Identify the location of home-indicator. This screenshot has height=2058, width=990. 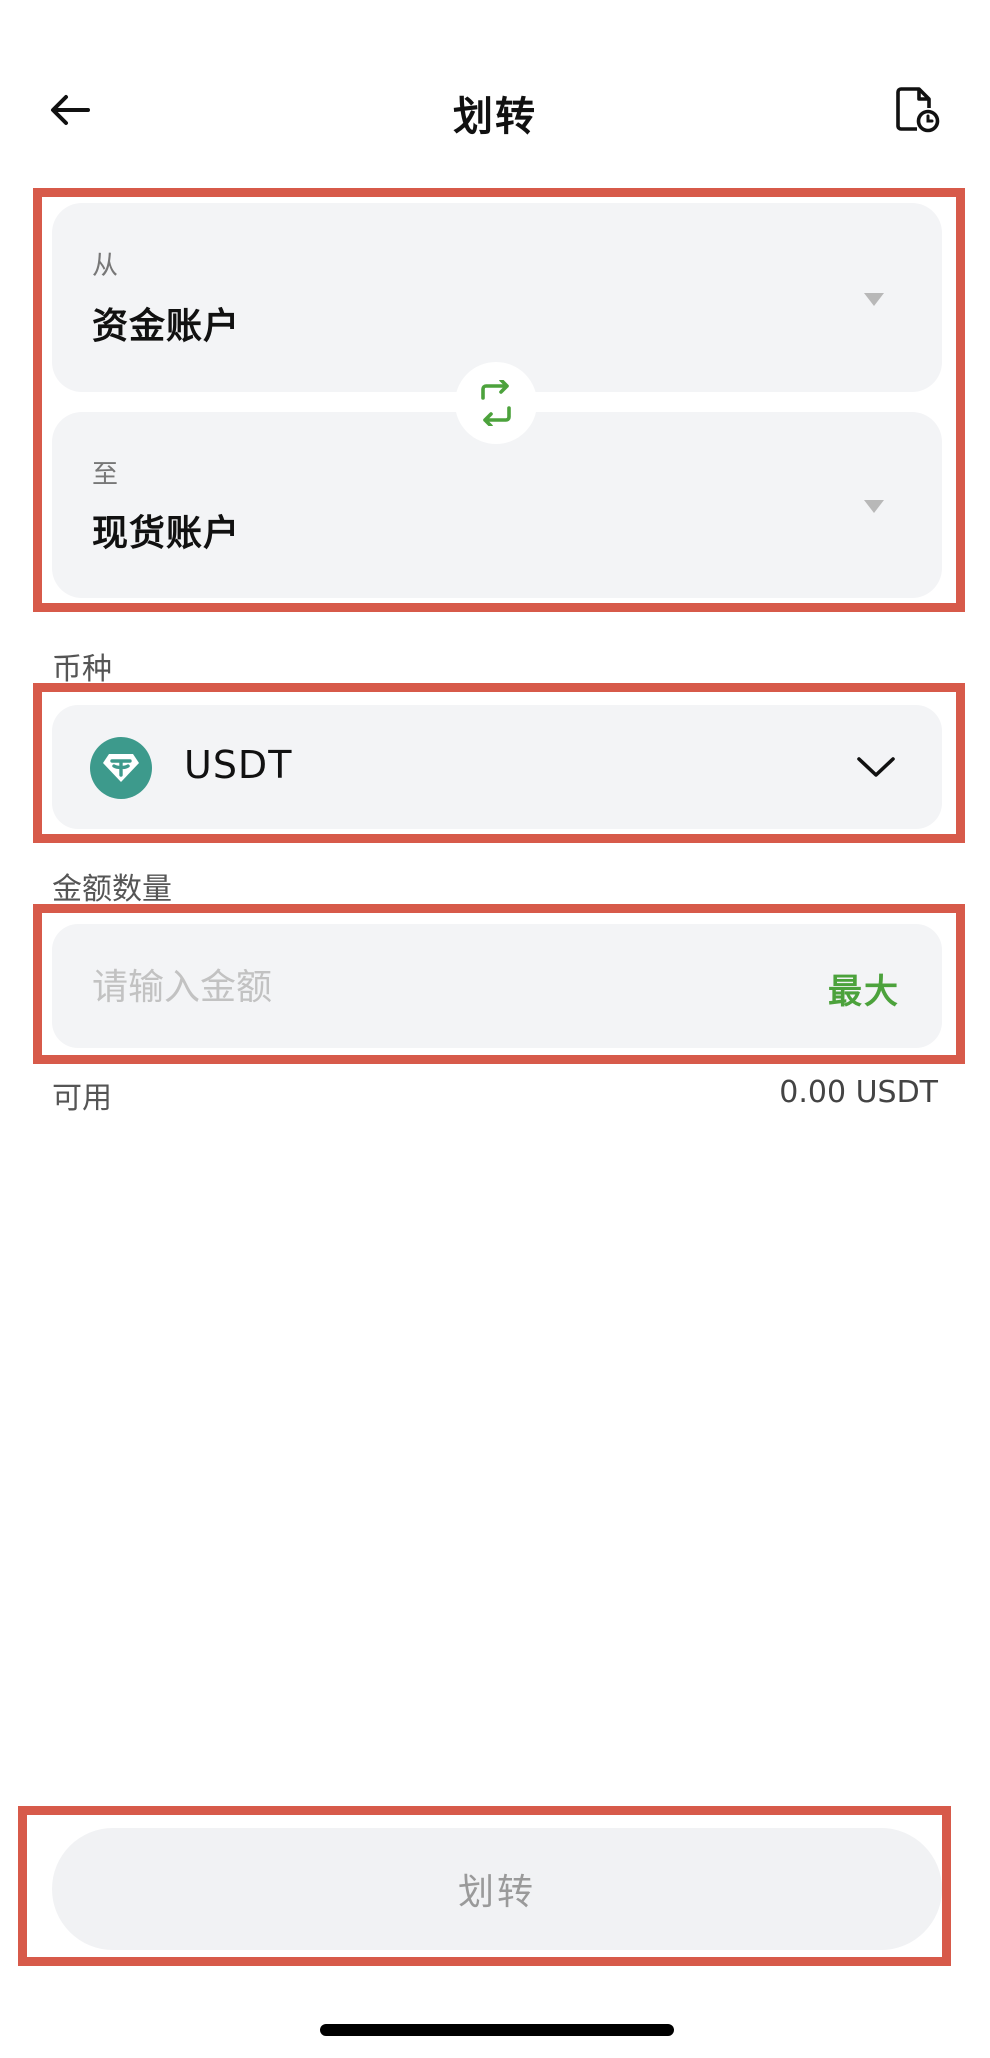
(497, 2030).